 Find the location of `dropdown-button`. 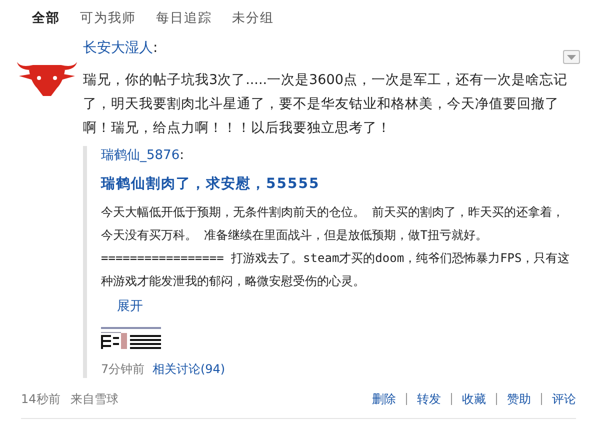

dropdown-button is located at coordinates (571, 57).